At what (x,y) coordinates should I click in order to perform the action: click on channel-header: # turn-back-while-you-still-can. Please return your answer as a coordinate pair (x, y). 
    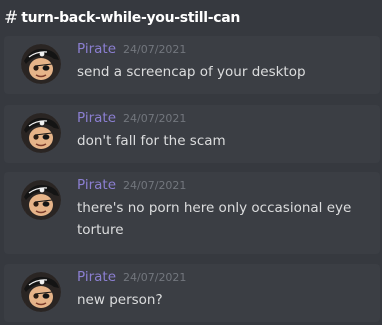
    Looking at the image, I should click on (191, 18).